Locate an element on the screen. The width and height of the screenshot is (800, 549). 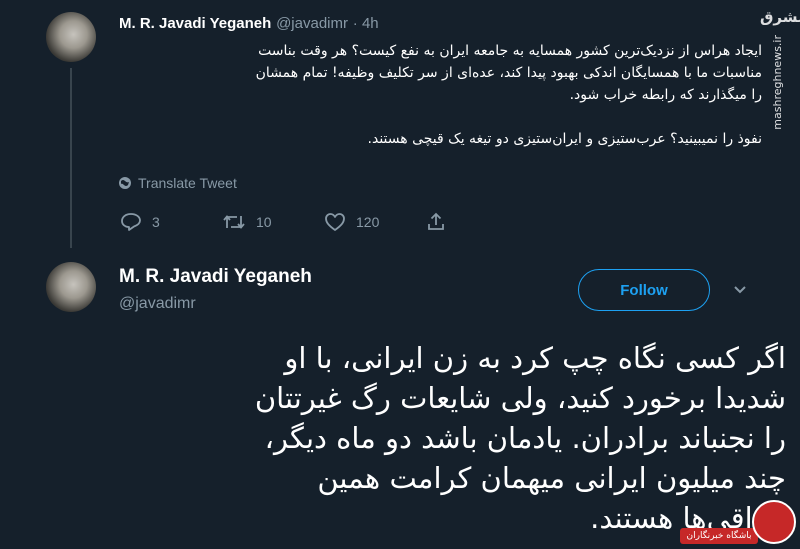
tweet2-line: چند میلیون ایرانی میهمان کرامت همین is located at coordinates (551, 478).